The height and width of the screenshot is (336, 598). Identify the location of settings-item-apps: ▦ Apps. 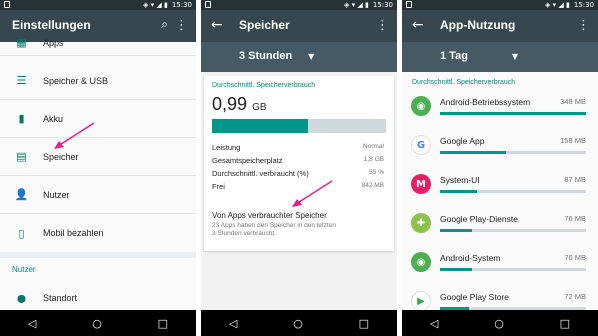
(98, 43).